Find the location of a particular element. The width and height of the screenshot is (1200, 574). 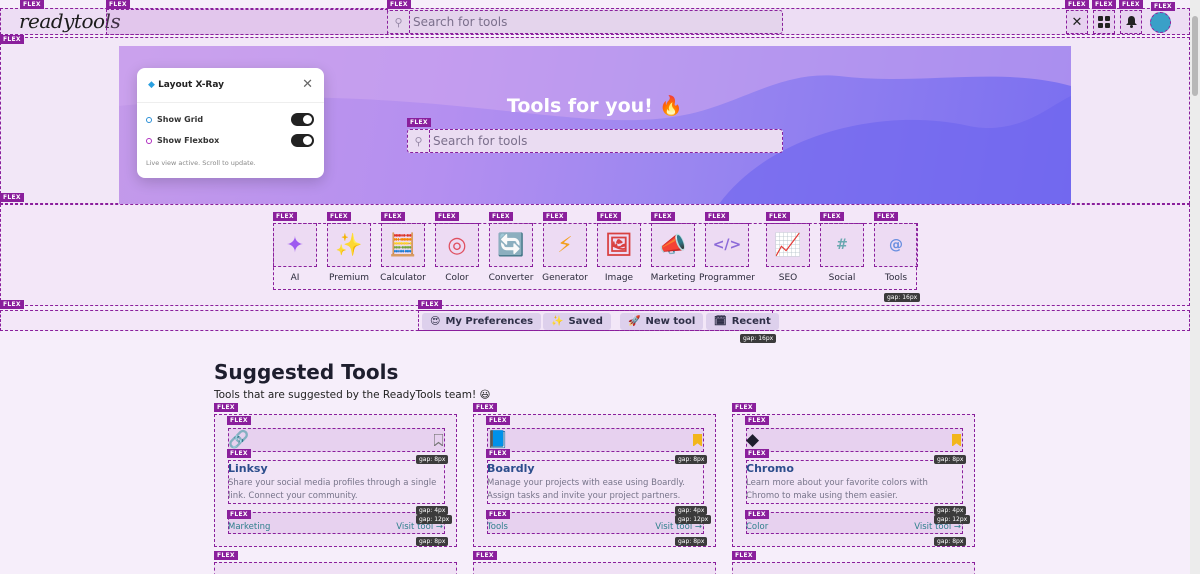

show-flexbox-toggle is located at coordinates (302, 140).